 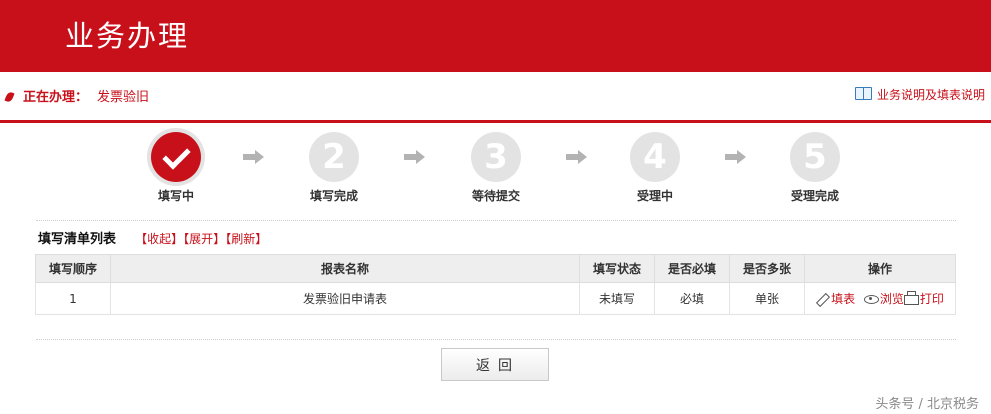 I want to click on table-row: 1 发票验旧申请表 未填写 必填 单张 填表 浏览 打印, so click(x=495, y=298).